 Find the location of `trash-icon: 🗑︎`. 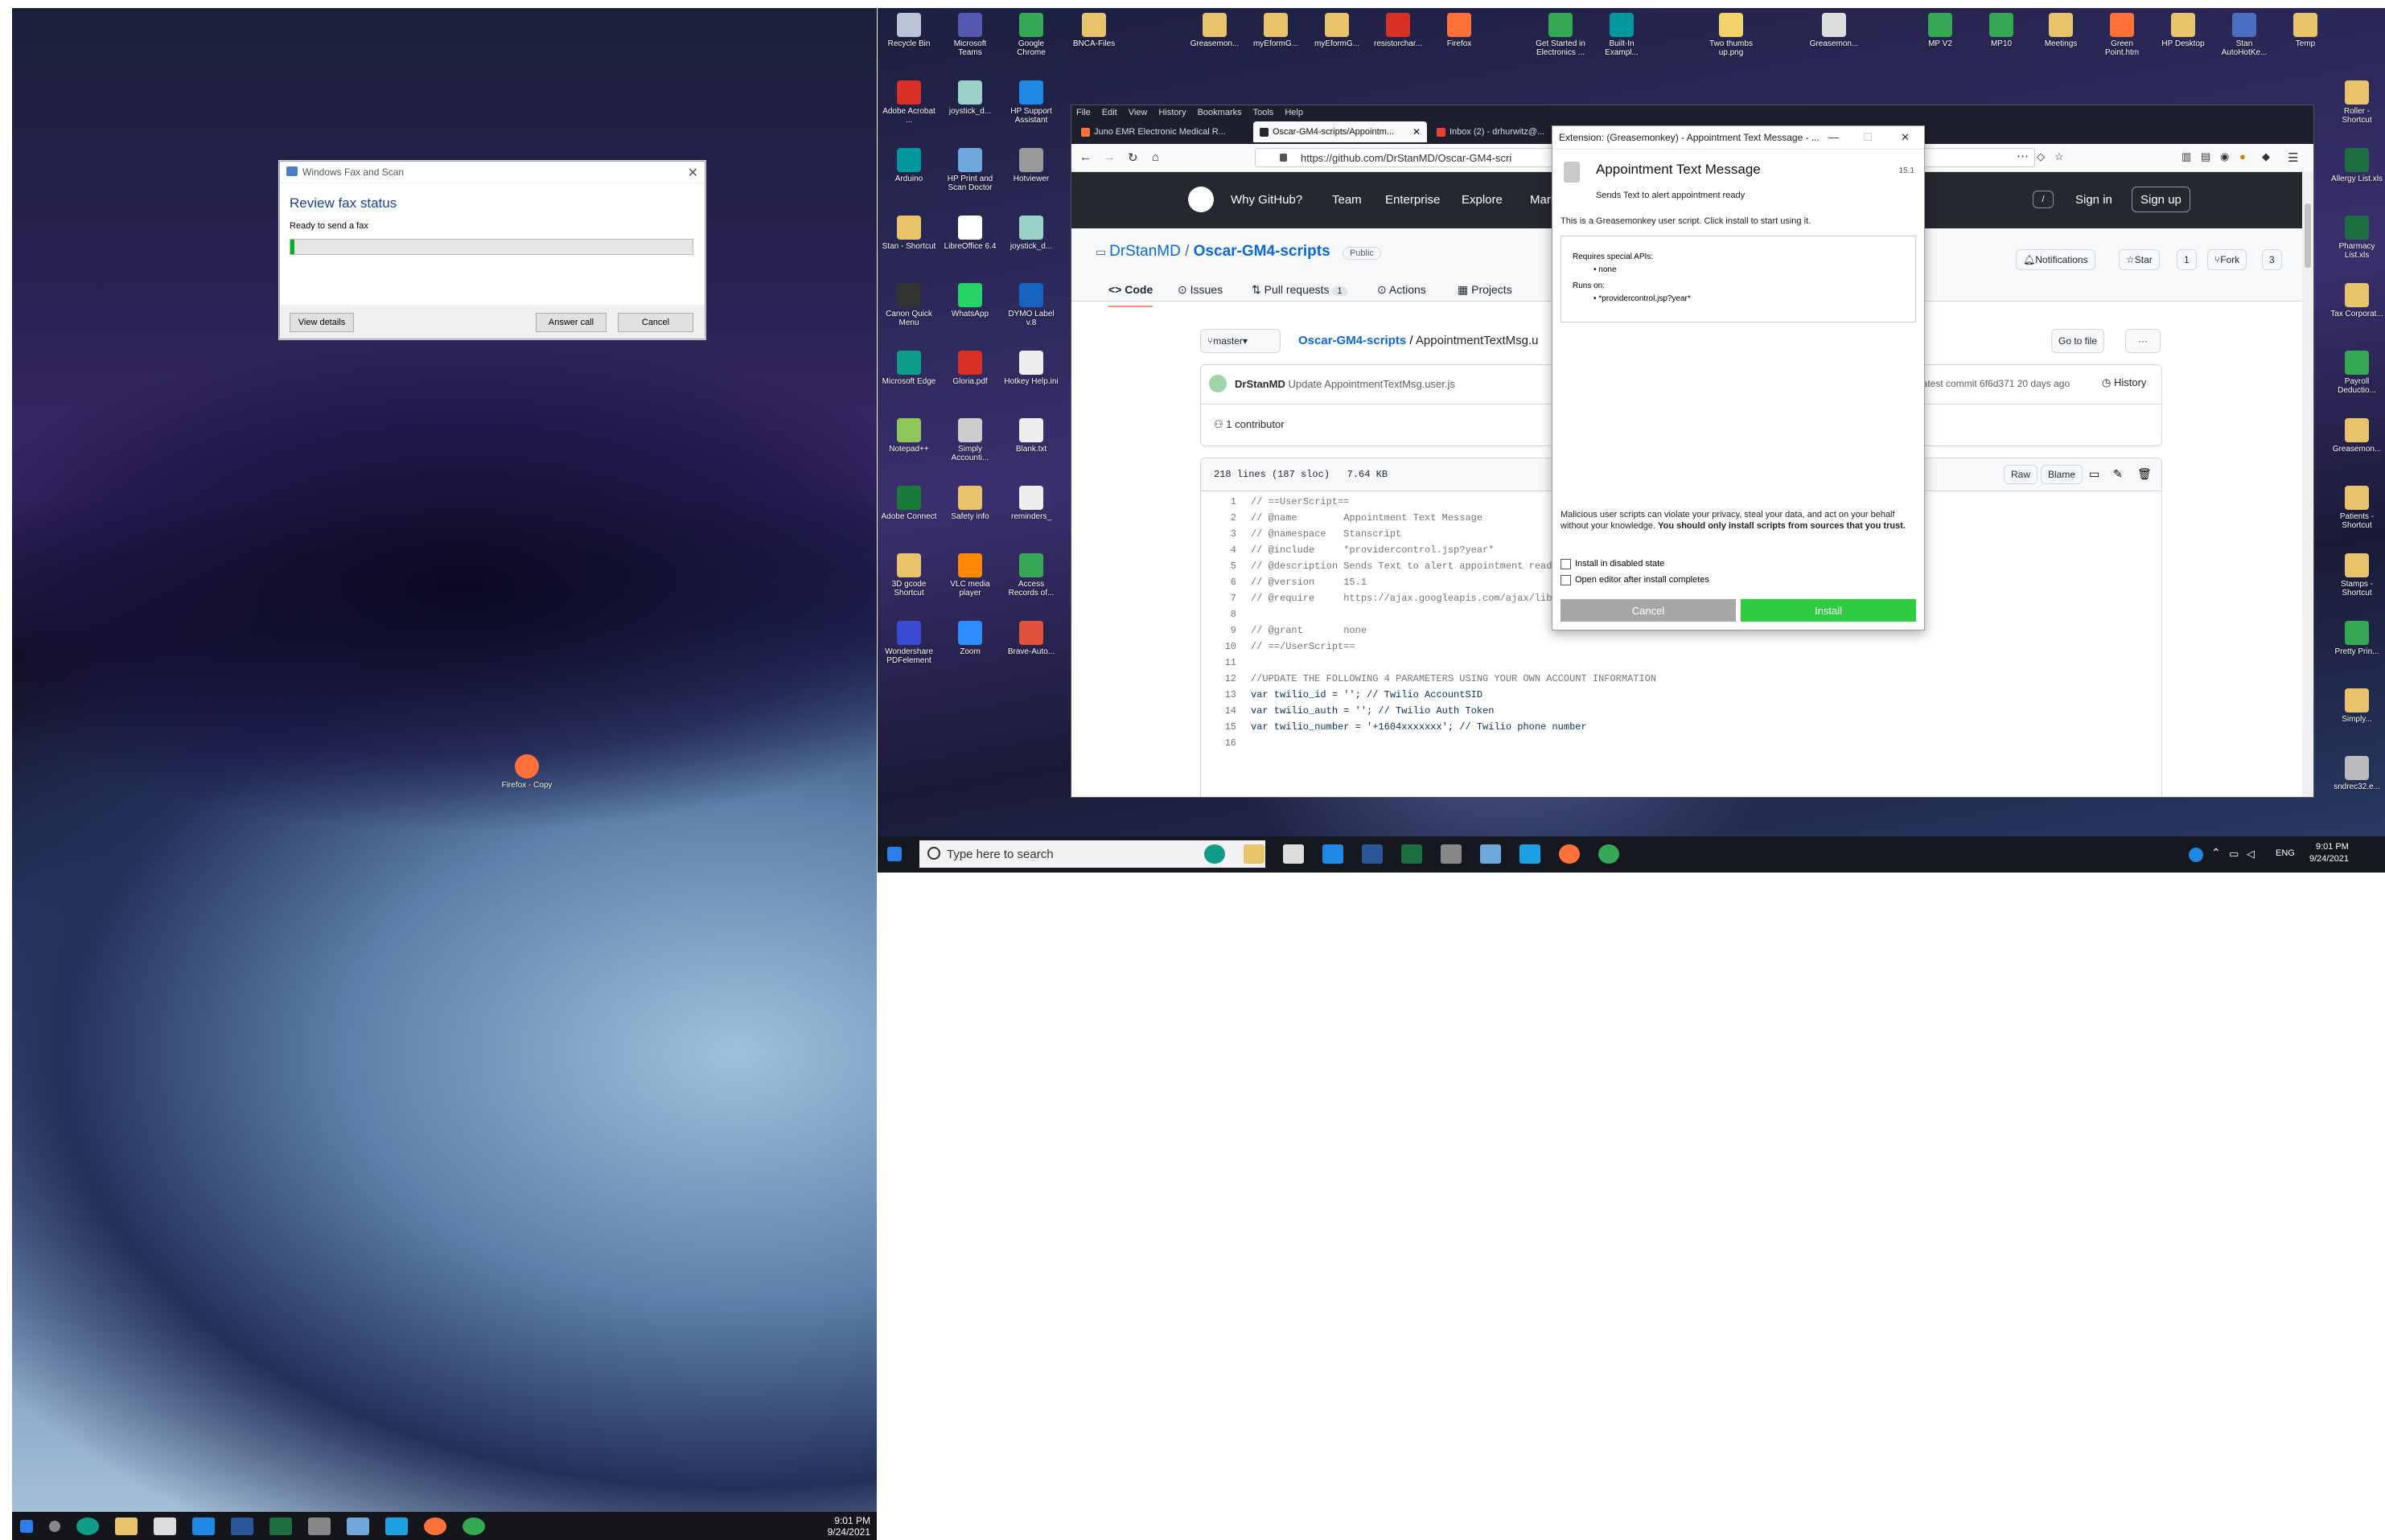

trash-icon: 🗑︎ is located at coordinates (2144, 474).